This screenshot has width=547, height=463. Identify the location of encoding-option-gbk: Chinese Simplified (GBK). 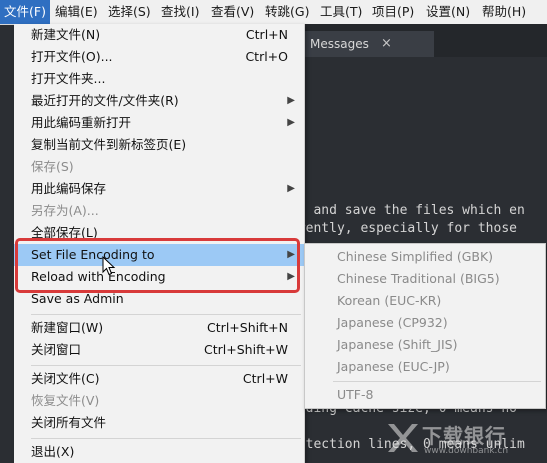
(425, 257).